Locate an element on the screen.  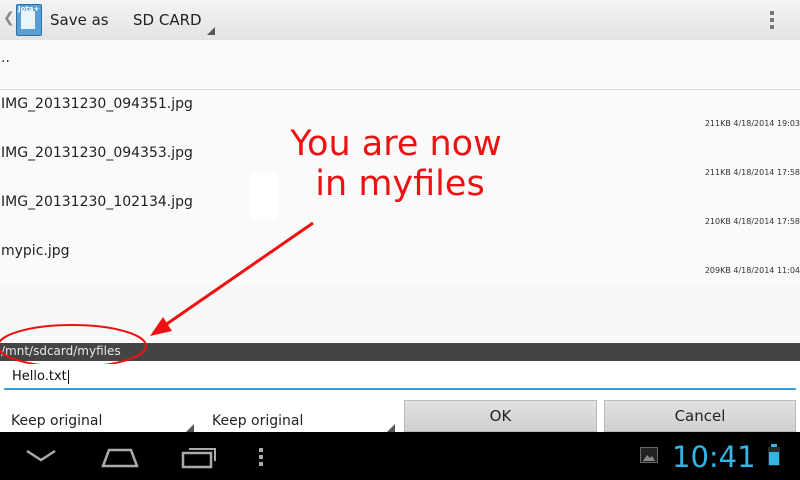
text-cursor is located at coordinates (68, 377).